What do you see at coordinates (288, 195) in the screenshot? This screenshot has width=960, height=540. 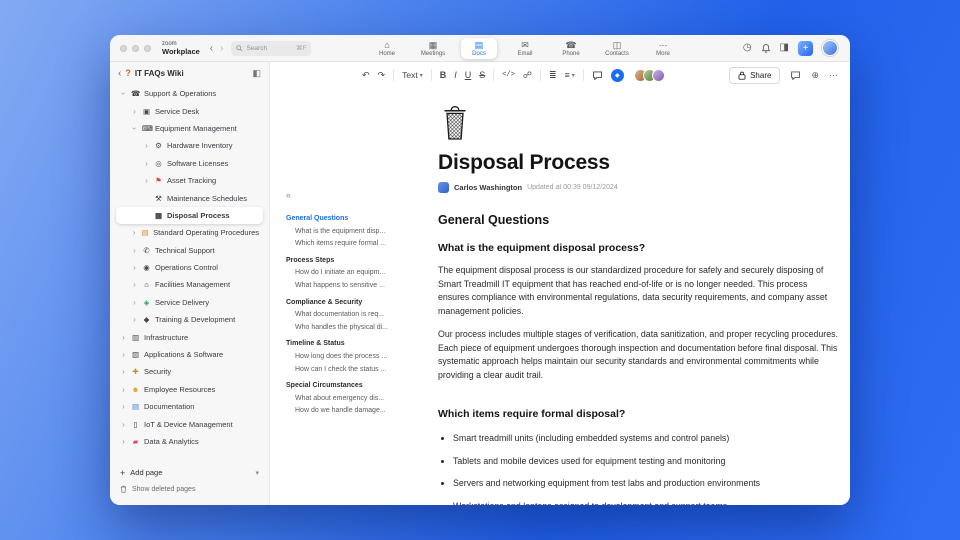 I see `outline-collapse-icon: «` at bounding box center [288, 195].